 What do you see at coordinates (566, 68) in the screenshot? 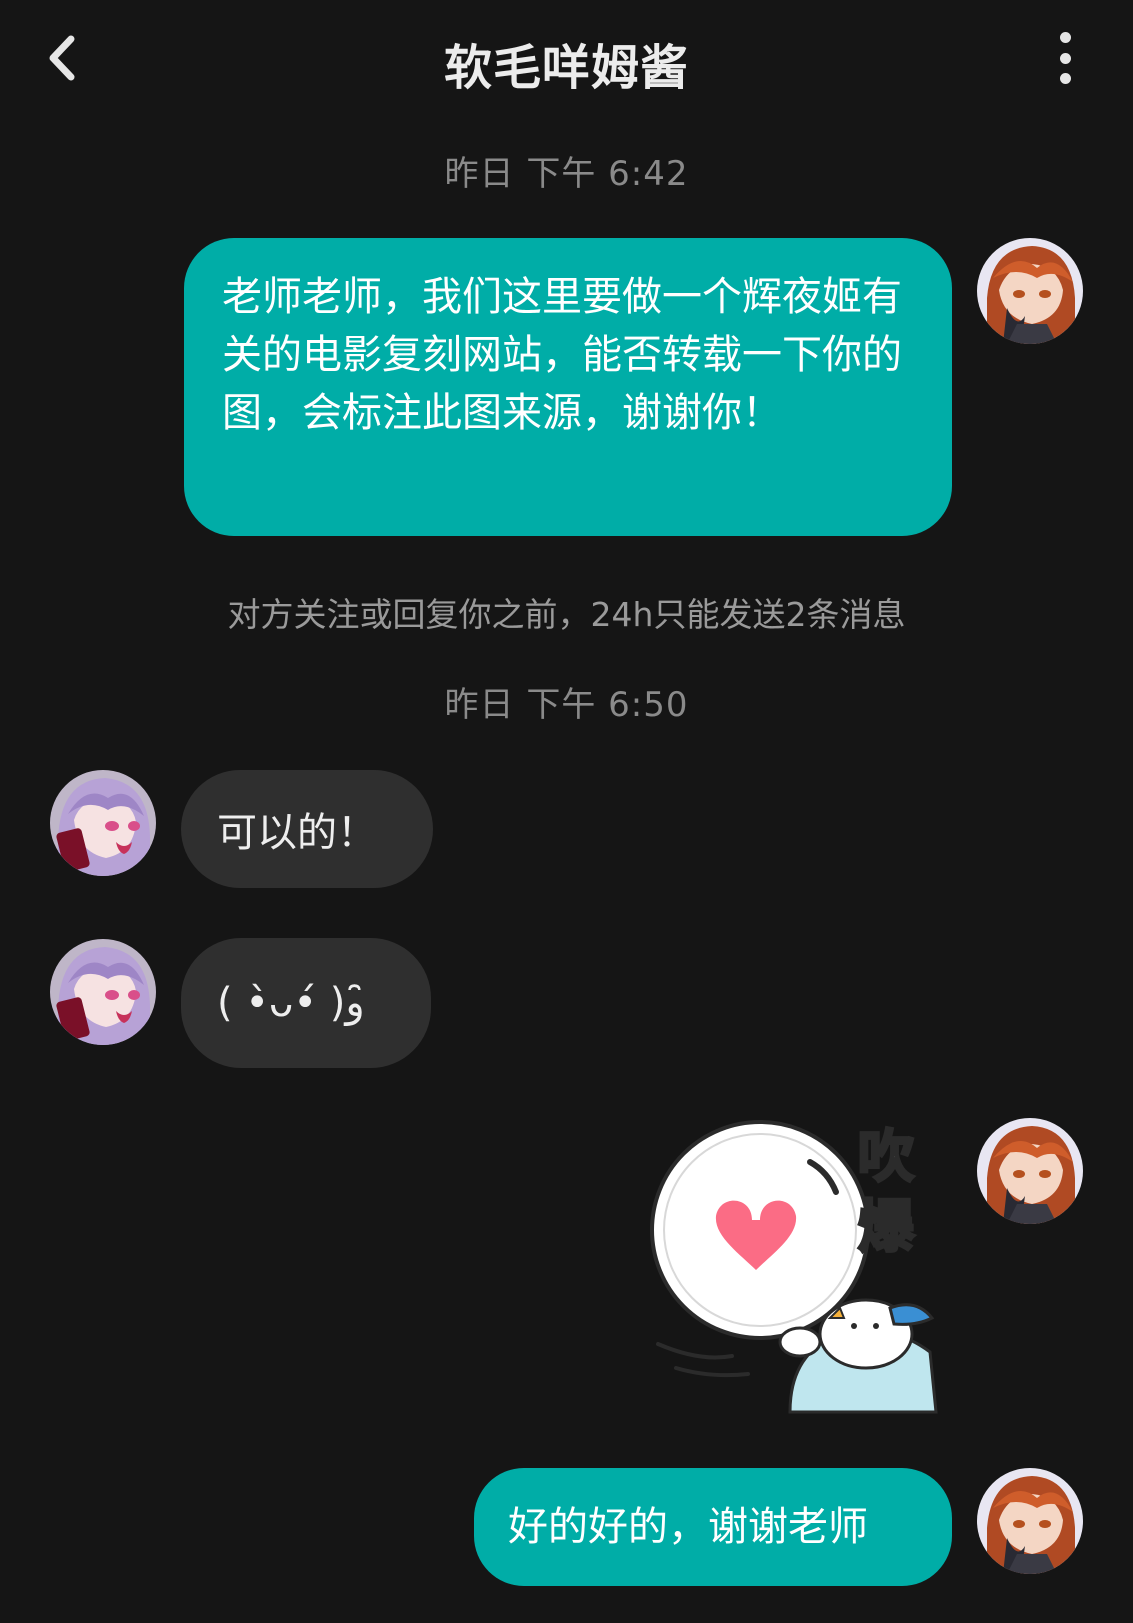
I see `chat-title: 软毛咩姆酱` at bounding box center [566, 68].